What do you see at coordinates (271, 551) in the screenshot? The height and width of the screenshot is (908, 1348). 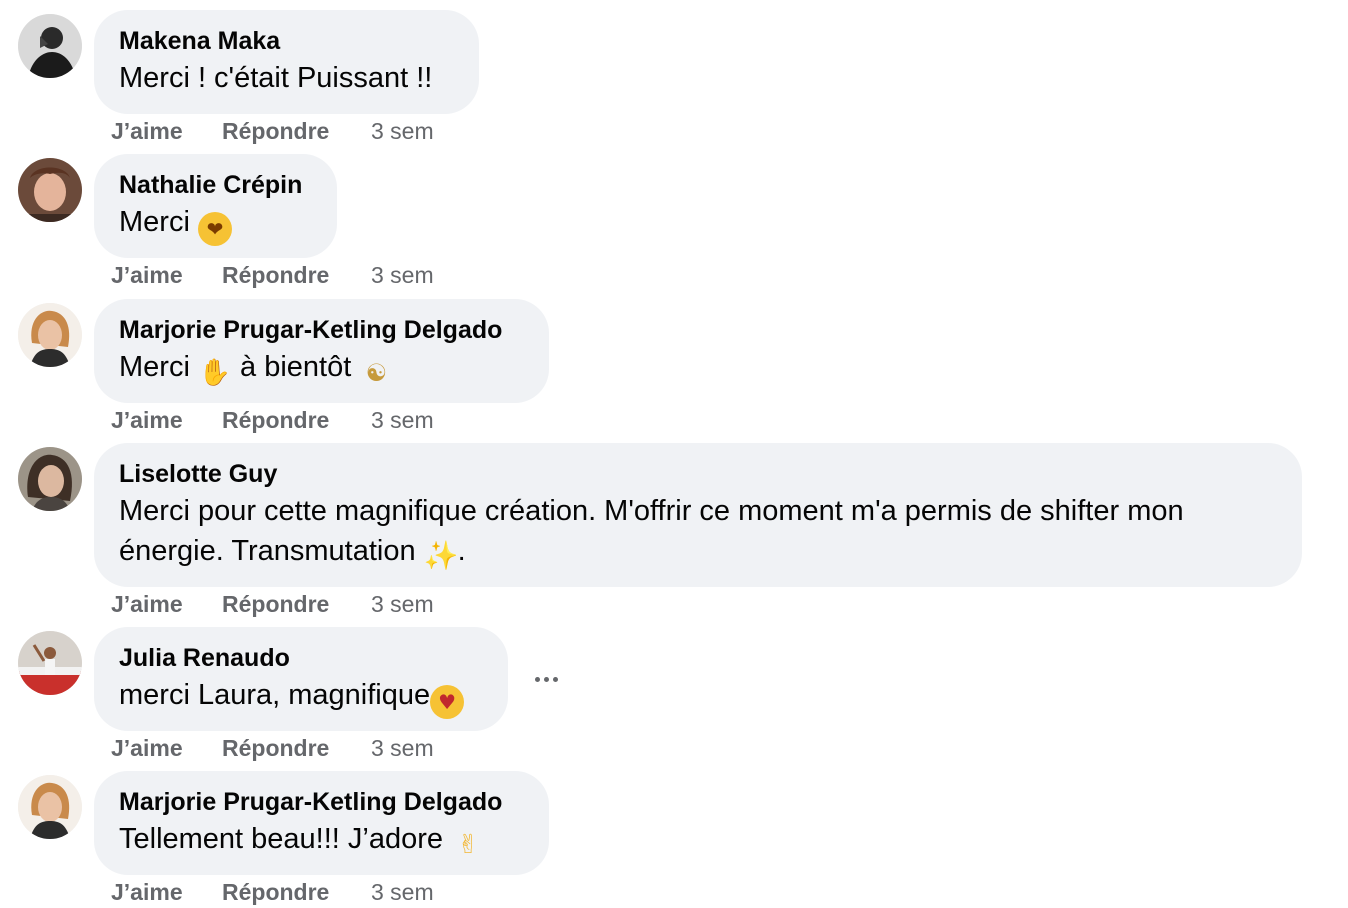 I see `comment-text-line: énergie. Transmutation` at bounding box center [271, 551].